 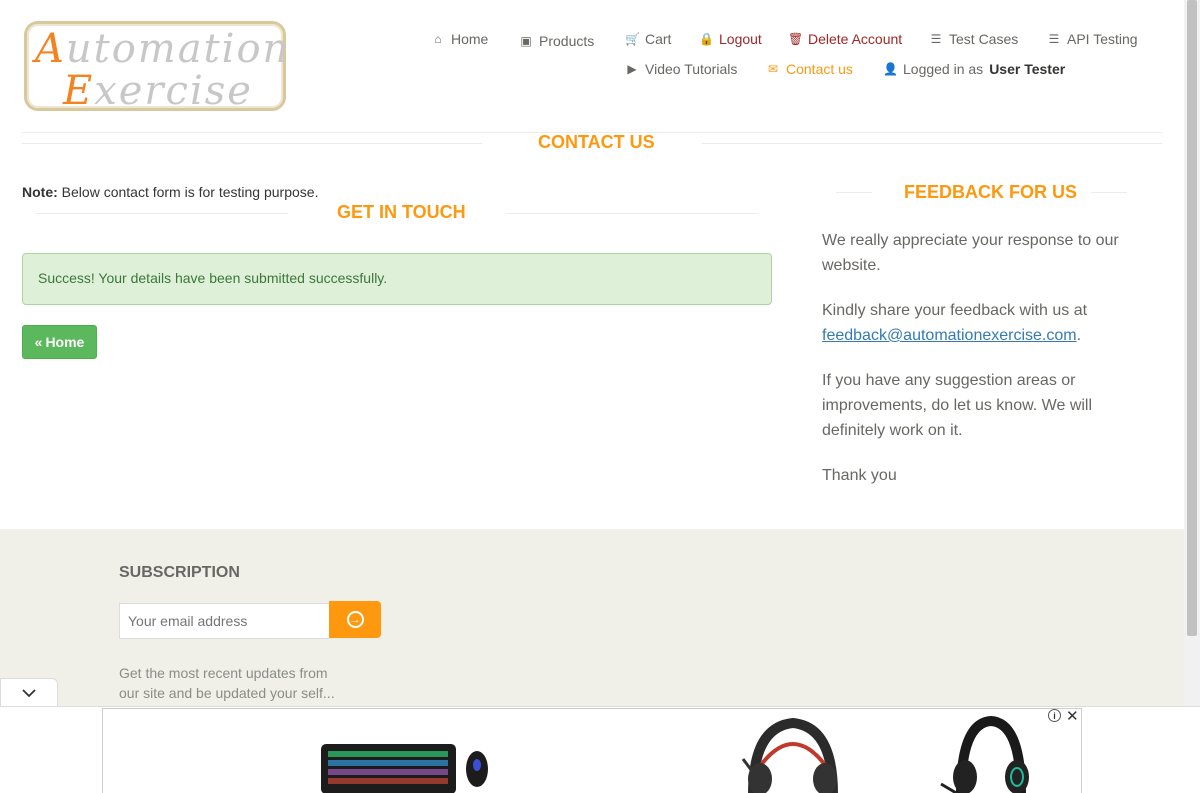 What do you see at coordinates (1054, 715) in the screenshot?
I see `ad-info-icon: i` at bounding box center [1054, 715].